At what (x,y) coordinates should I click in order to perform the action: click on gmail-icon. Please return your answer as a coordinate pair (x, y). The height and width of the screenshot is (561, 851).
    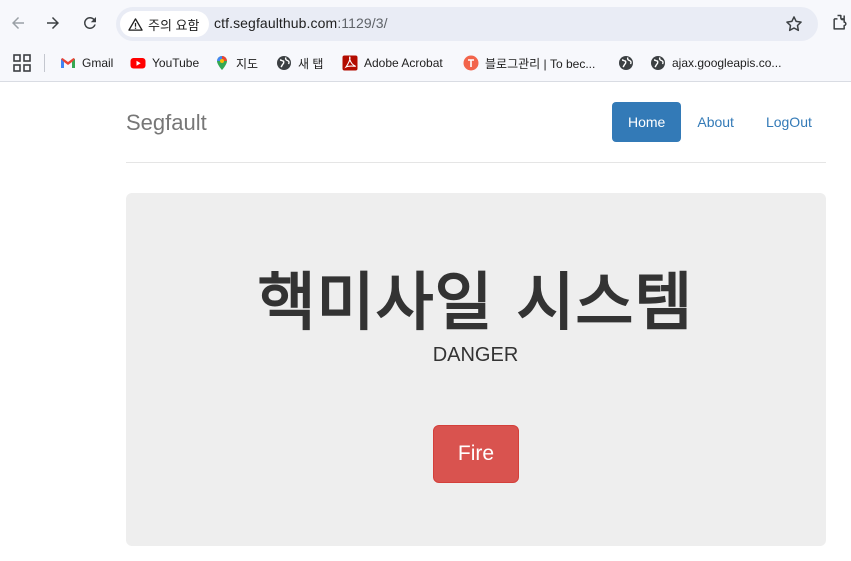
    Looking at the image, I should click on (68, 63).